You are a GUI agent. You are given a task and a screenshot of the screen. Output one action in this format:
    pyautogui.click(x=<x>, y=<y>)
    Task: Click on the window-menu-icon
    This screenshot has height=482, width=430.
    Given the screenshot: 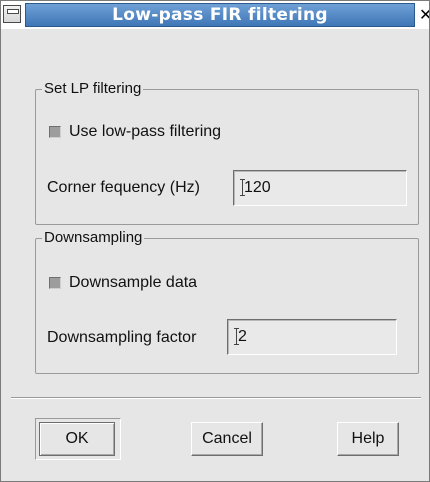 What is the action you would take?
    pyautogui.click(x=12, y=14)
    